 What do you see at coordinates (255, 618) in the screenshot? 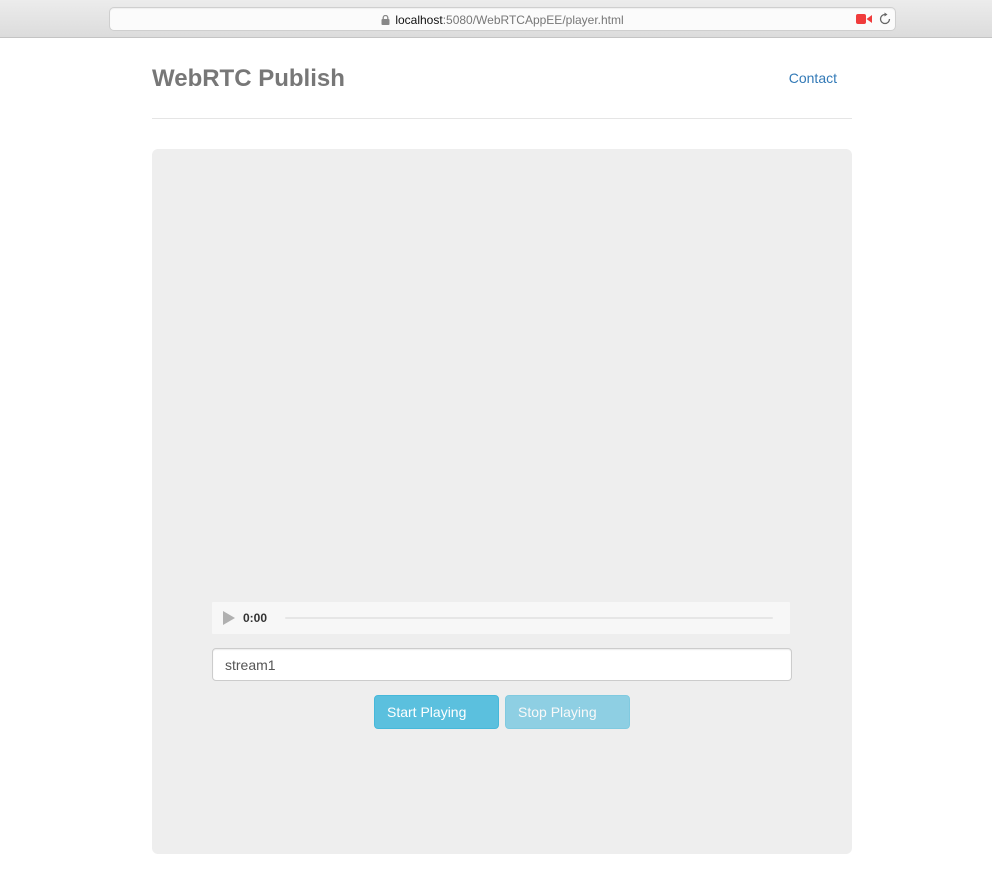
I see `time-display: 0:00` at bounding box center [255, 618].